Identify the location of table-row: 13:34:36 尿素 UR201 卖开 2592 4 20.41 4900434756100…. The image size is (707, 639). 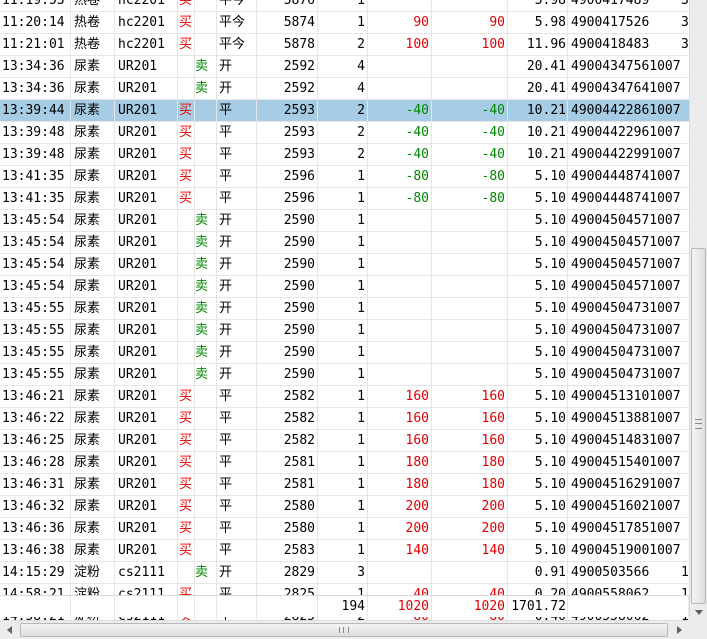
(344, 67).